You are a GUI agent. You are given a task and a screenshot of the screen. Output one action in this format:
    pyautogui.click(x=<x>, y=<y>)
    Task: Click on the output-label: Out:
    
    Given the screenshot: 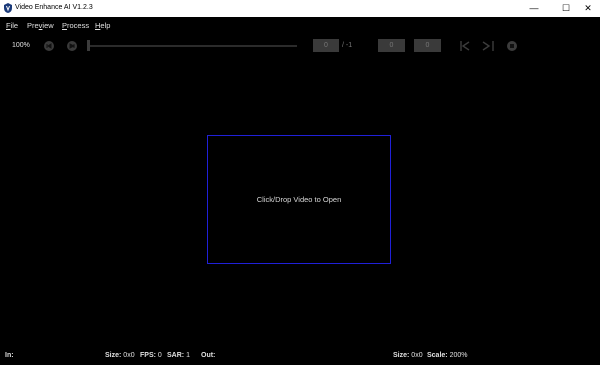 What is the action you would take?
    pyautogui.click(x=208, y=355)
    